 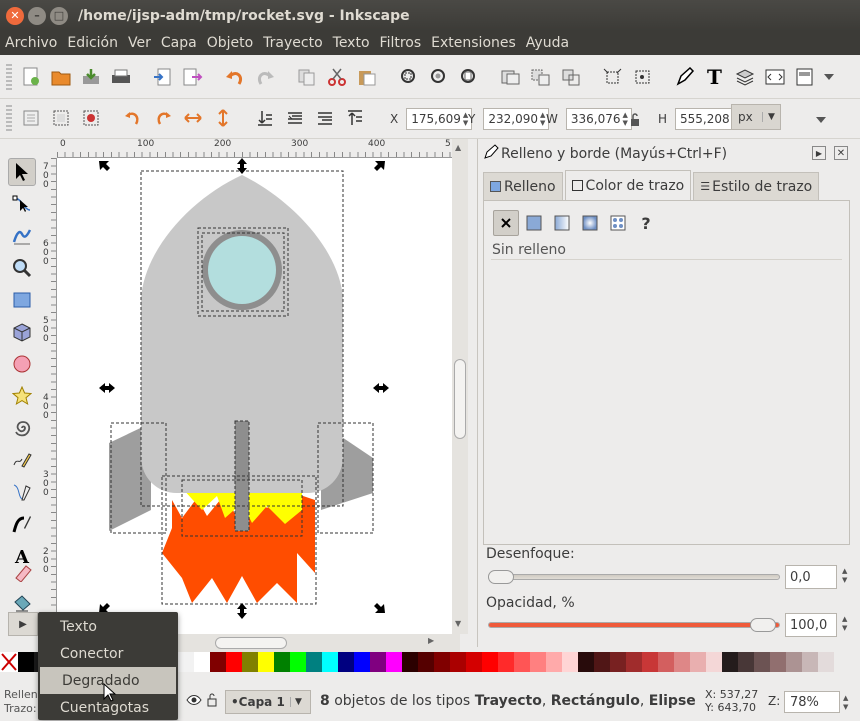 I want to click on vertical-scrollbar: ▲ ▼, so click(x=460, y=386).